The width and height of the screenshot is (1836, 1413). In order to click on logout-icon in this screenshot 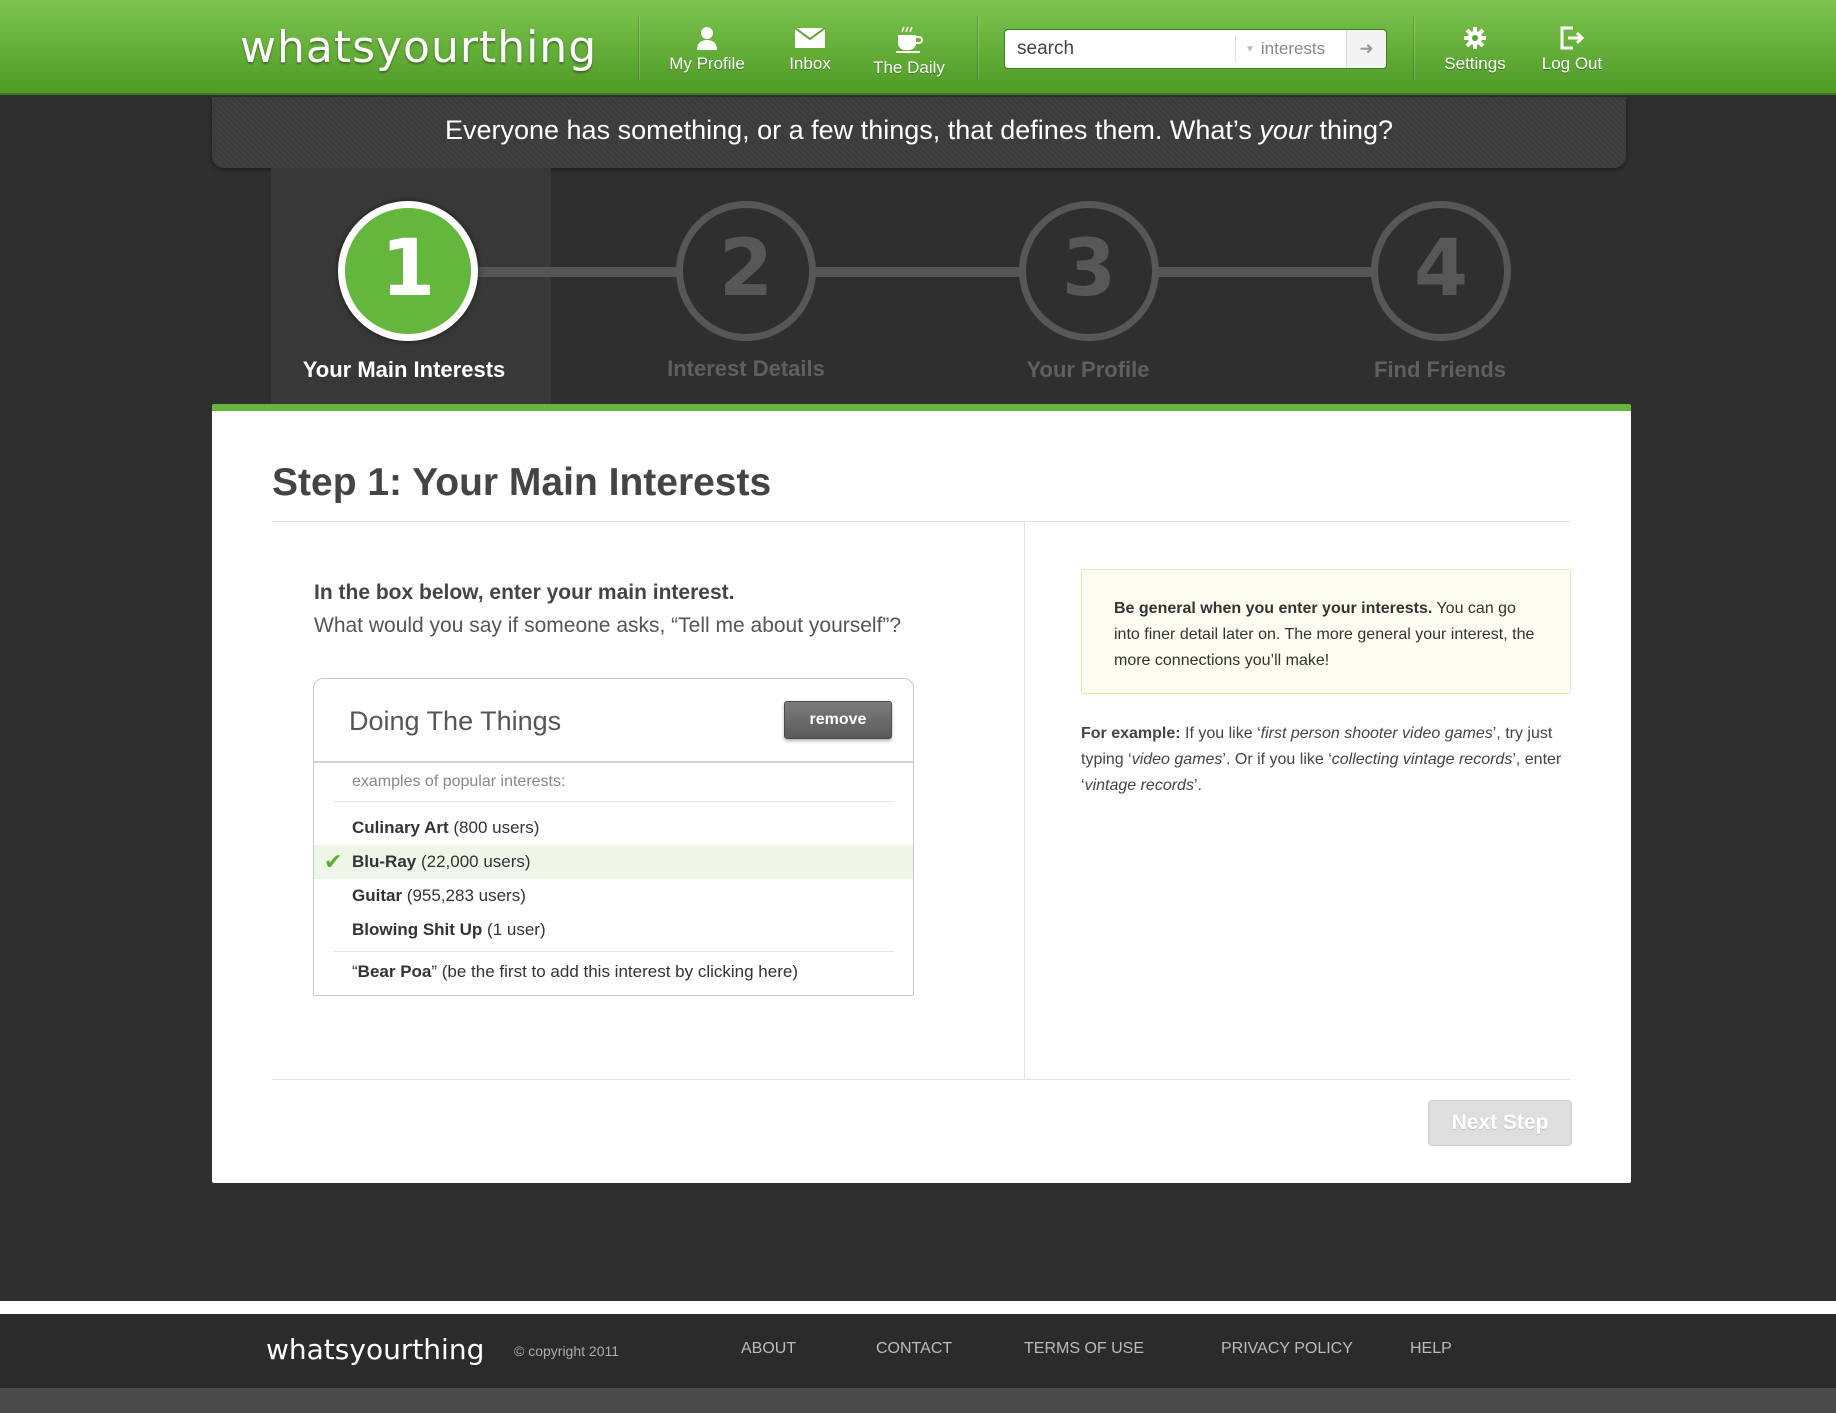, I will do `click(1572, 38)`.